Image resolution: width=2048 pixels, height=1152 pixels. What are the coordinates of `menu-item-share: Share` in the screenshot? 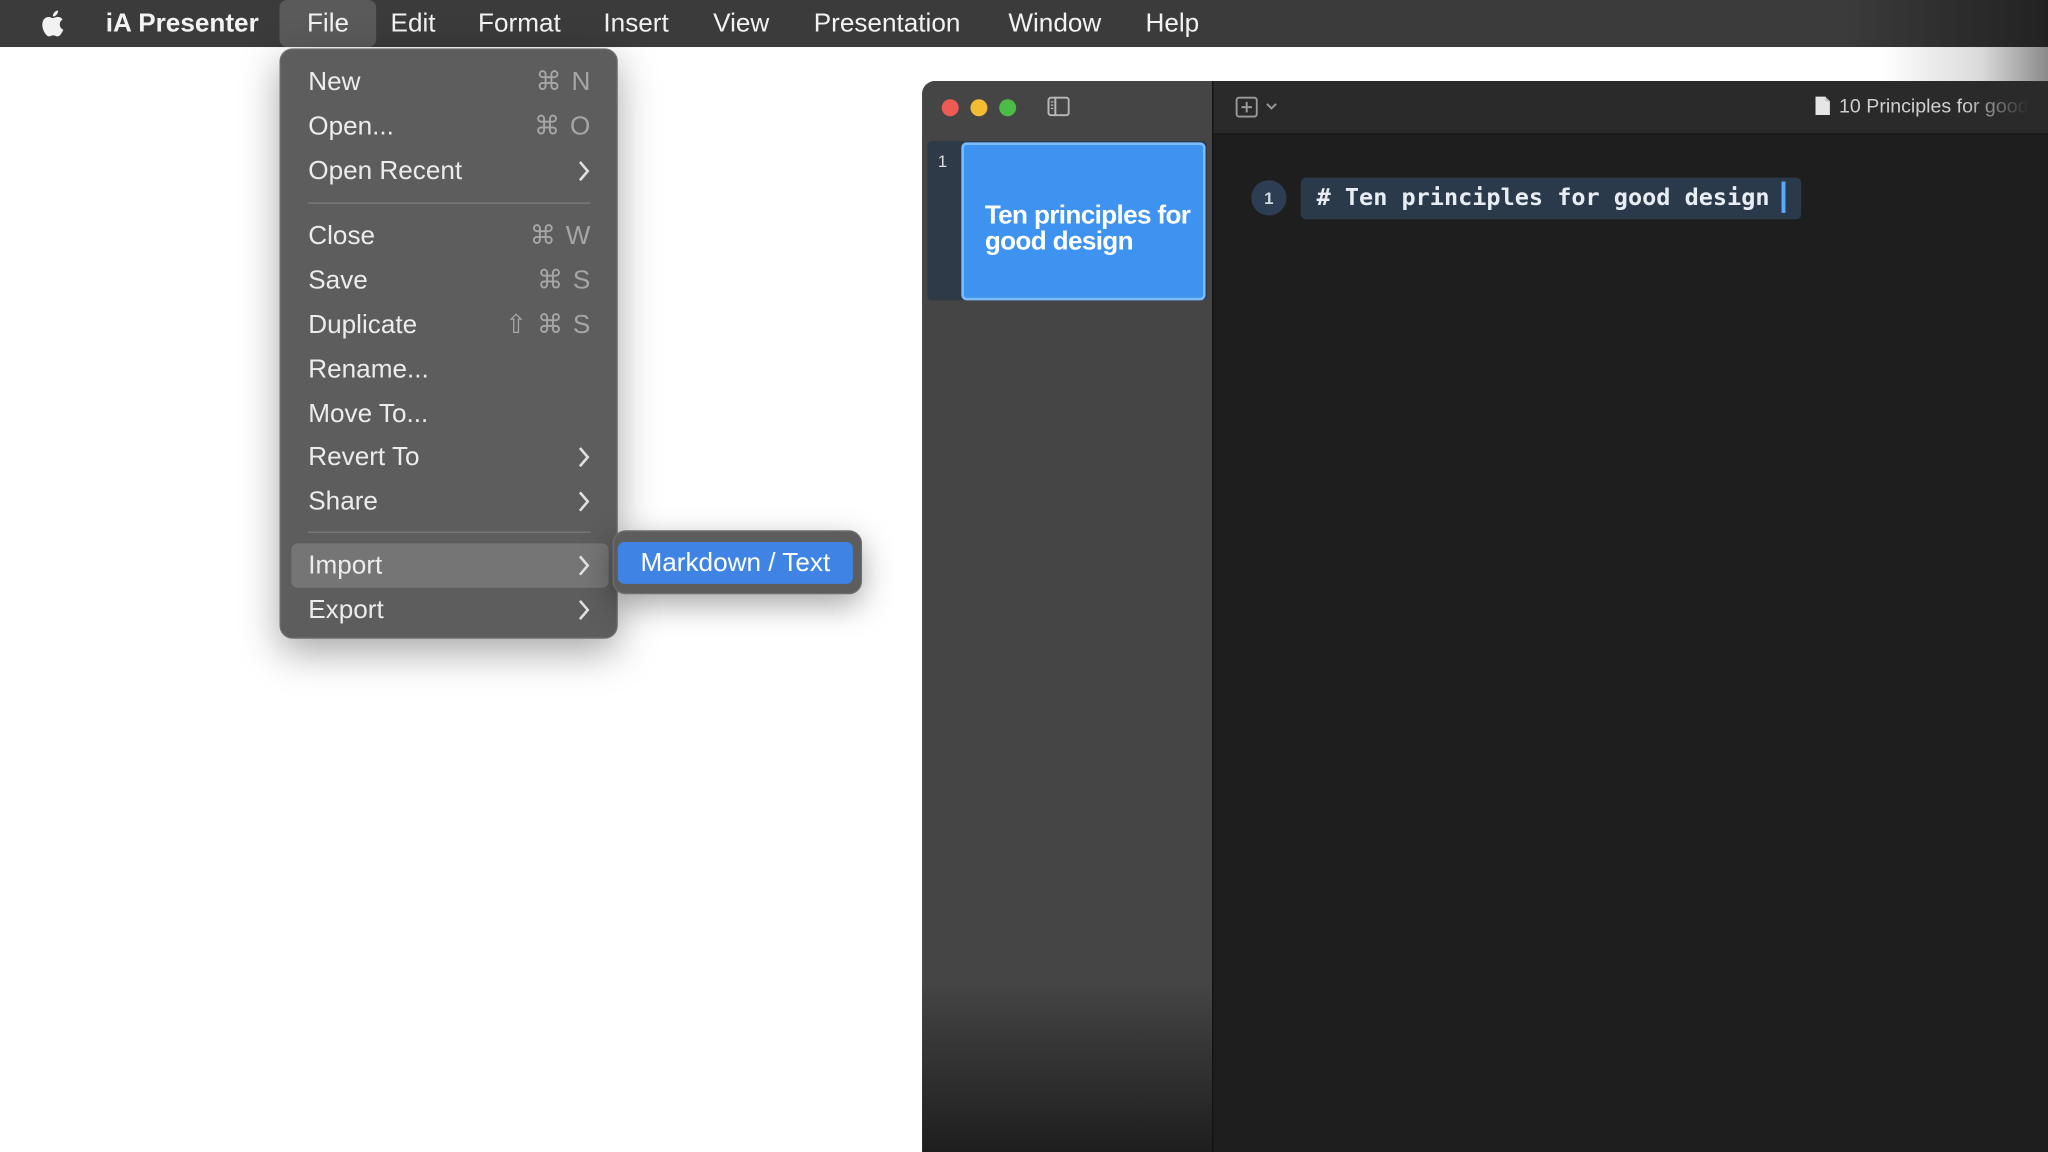 It's located at (449, 501).